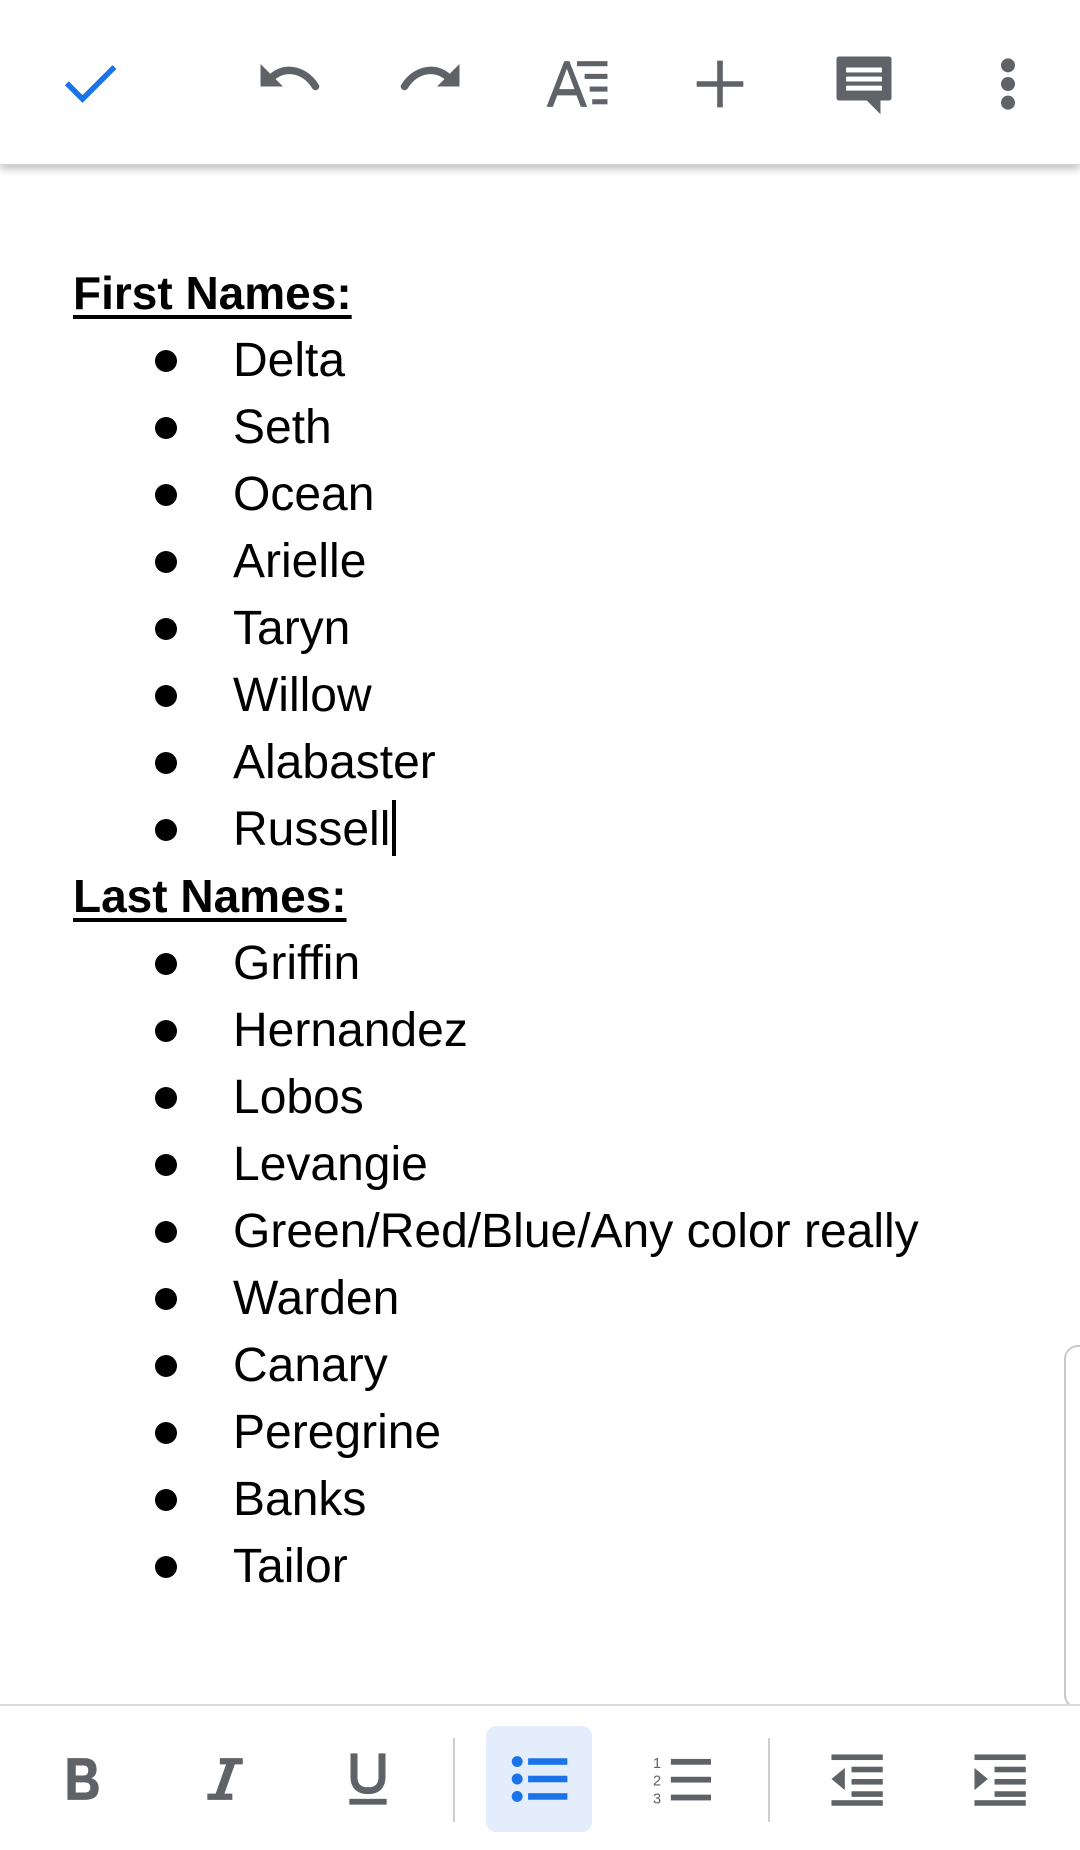  I want to click on numbered-list-button: 1 2 3, so click(682, 1779).